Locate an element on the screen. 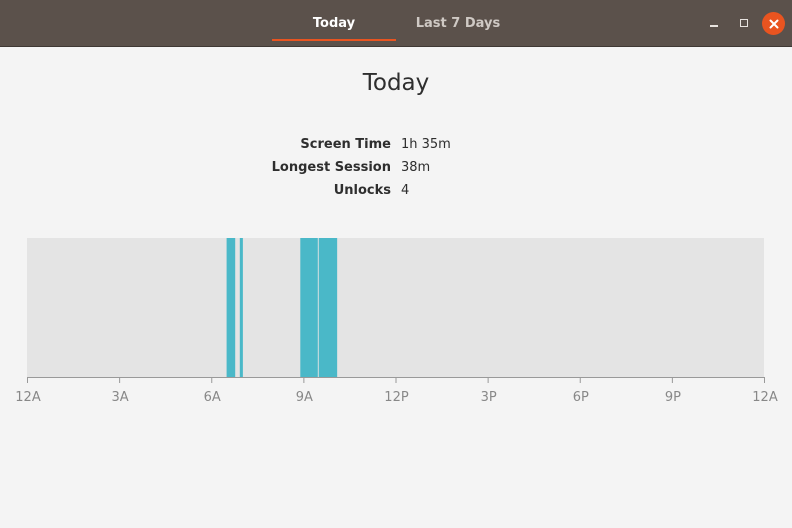 This screenshot has height=528, width=792. x-tick-label: 6P is located at coordinates (581, 397).